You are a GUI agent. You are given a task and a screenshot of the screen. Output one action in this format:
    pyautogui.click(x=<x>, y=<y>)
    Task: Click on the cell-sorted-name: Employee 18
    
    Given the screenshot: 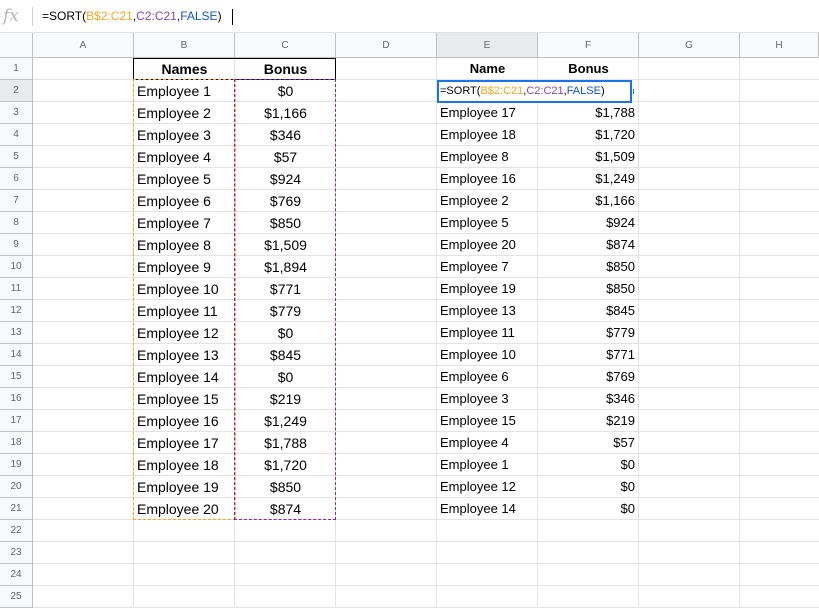 What is the action you would take?
    pyautogui.click(x=487, y=135)
    